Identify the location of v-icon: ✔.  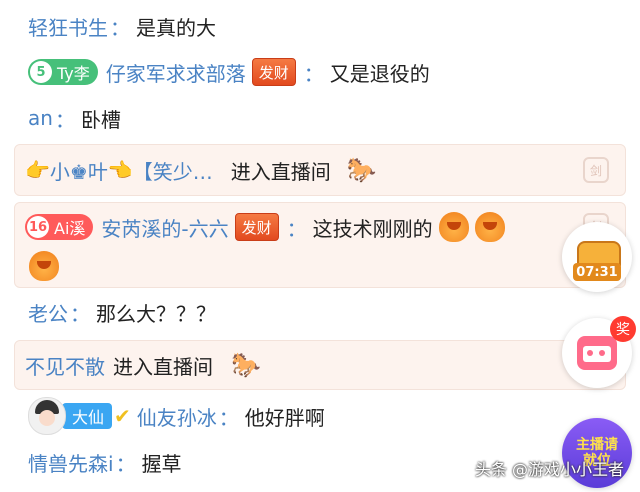
(122, 416).